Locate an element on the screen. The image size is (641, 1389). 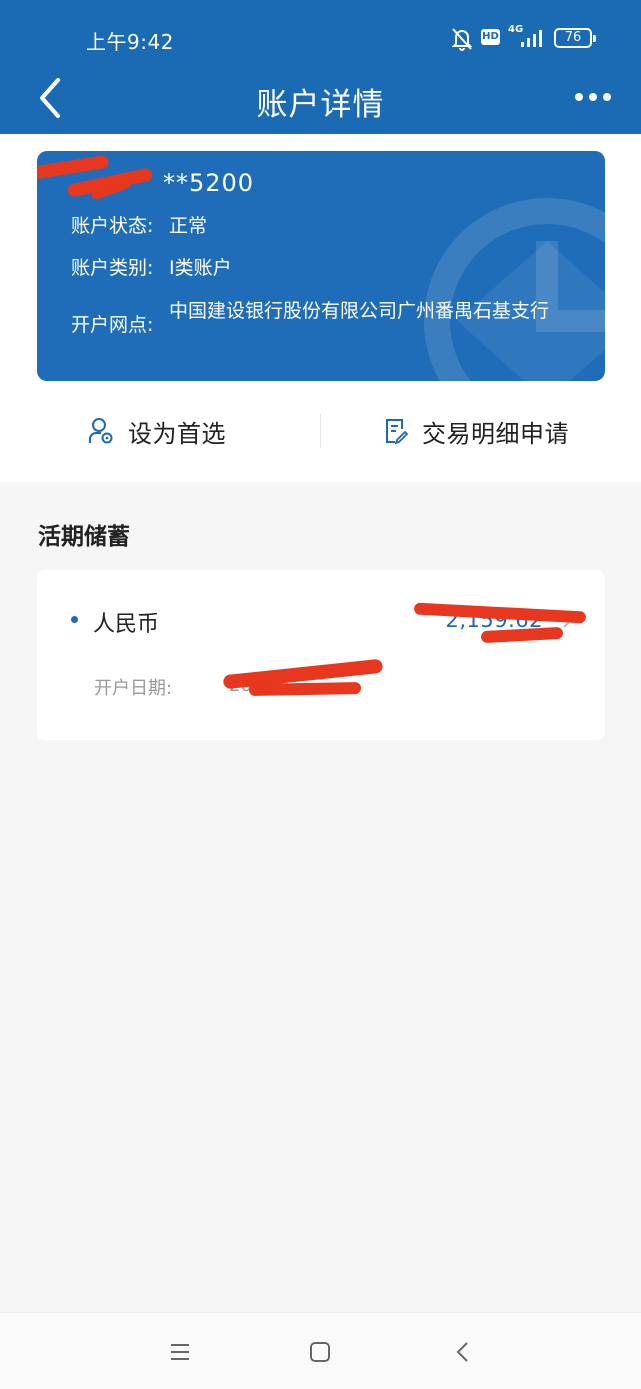
account-type-row: 账户类别: I类账户 is located at coordinates (151, 268).